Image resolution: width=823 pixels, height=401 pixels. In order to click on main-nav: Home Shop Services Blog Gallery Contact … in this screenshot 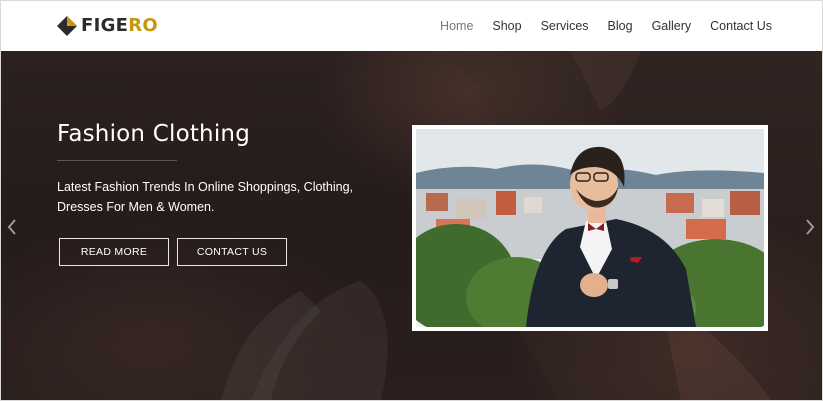, I will do `click(596, 26)`.